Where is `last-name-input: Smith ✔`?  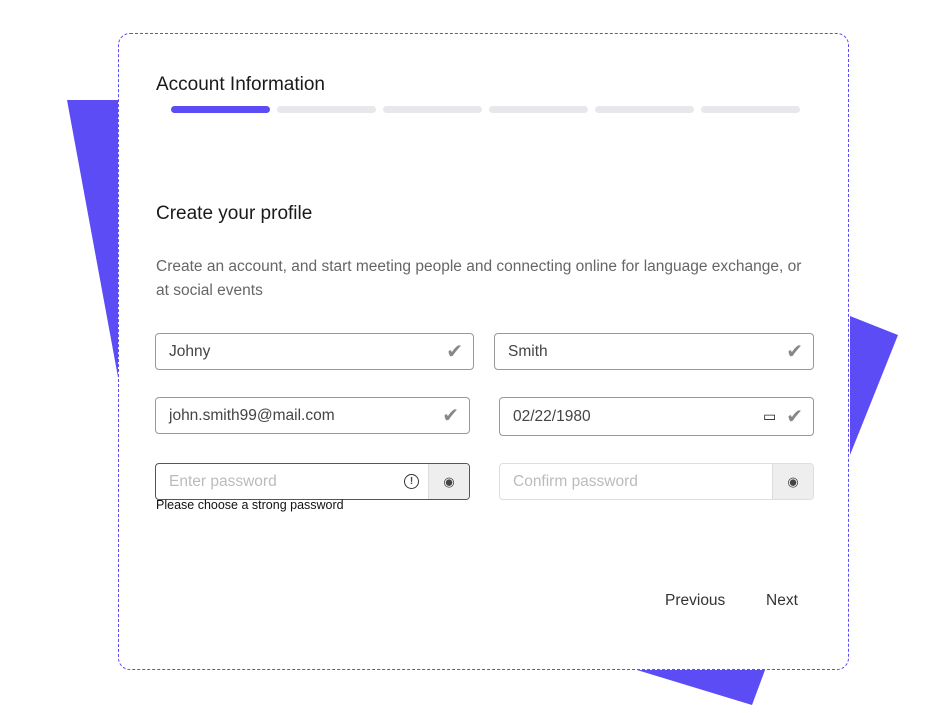 last-name-input: Smith ✔ is located at coordinates (654, 351).